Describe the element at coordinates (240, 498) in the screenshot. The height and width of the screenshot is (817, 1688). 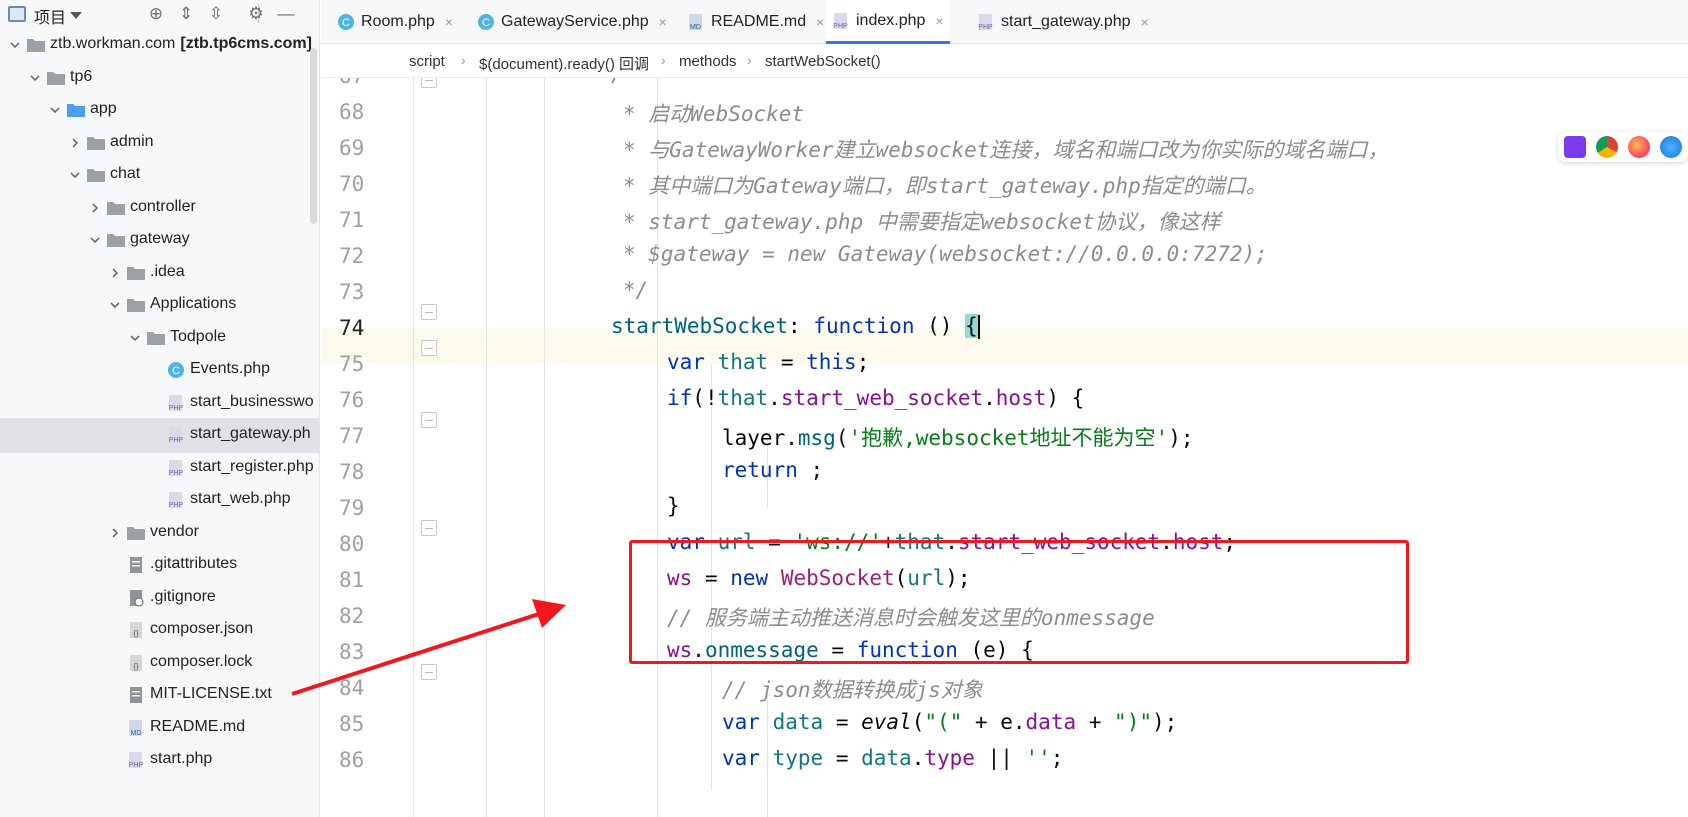
I see `tree-item-name: start_web.php` at that location.